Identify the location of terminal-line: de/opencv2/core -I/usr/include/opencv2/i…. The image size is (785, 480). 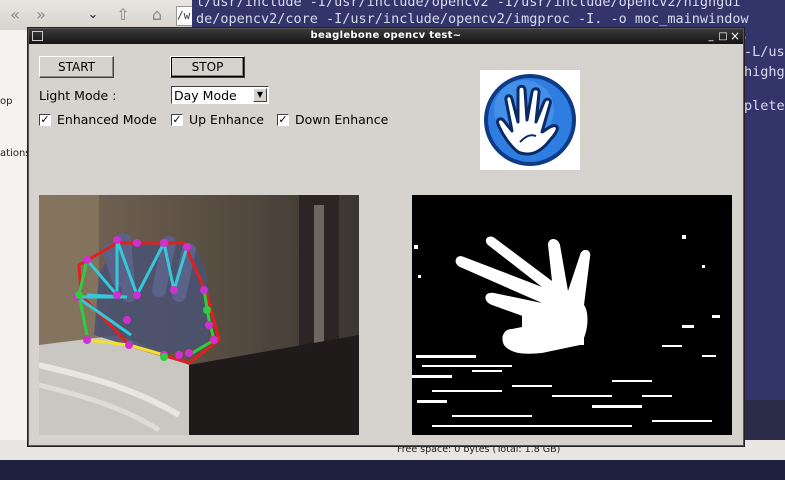
(472, 19).